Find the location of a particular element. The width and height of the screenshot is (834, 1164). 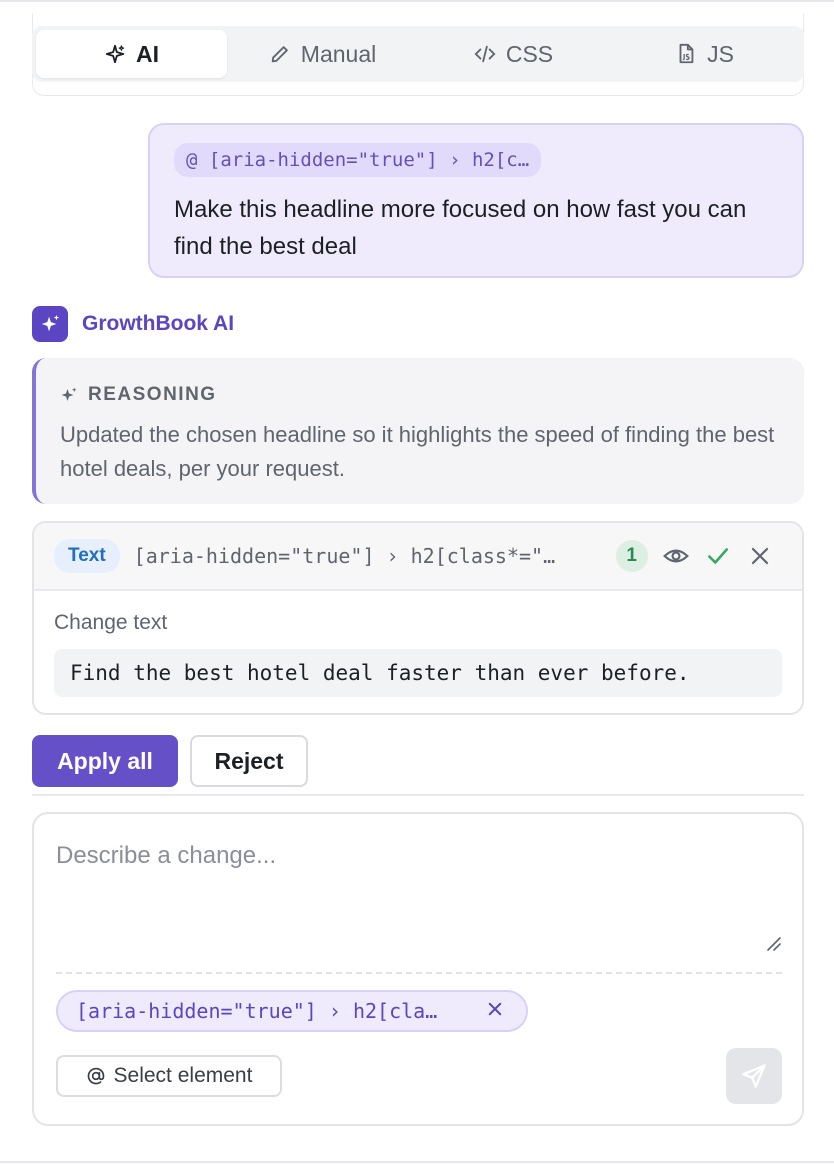

tab-css: CSS is located at coordinates (513, 54).